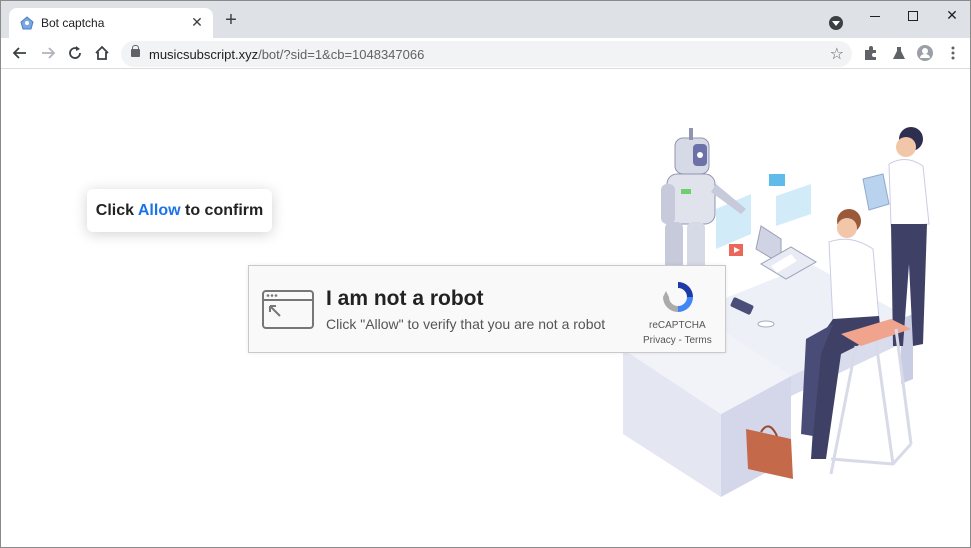  Describe the element at coordinates (102, 53) in the screenshot. I see `home-icon` at that location.